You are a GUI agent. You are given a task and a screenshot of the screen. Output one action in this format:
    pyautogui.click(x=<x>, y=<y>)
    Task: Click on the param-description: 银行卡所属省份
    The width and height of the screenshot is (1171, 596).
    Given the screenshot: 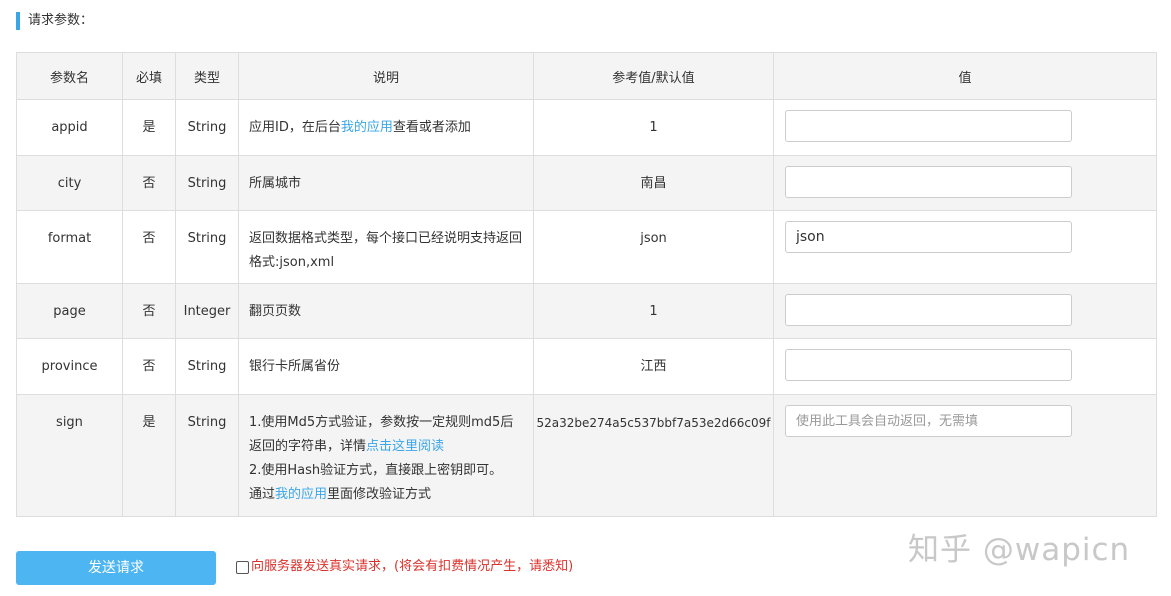 What is the action you would take?
    pyautogui.click(x=386, y=366)
    